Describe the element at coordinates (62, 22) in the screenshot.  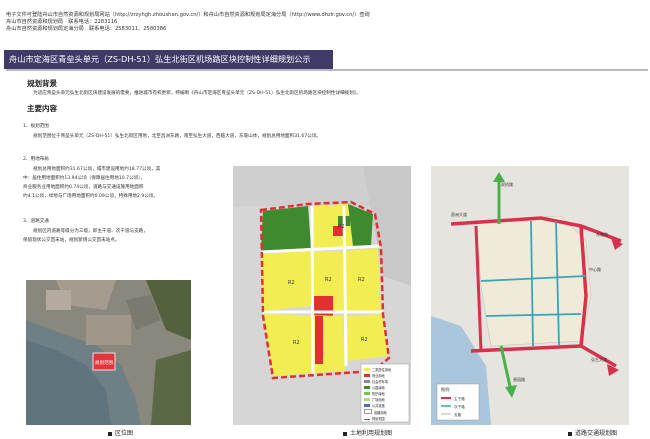
I see `header-line-bureau-phone: 舟山市自然资源和规划局 联系电话：2283116` at that location.